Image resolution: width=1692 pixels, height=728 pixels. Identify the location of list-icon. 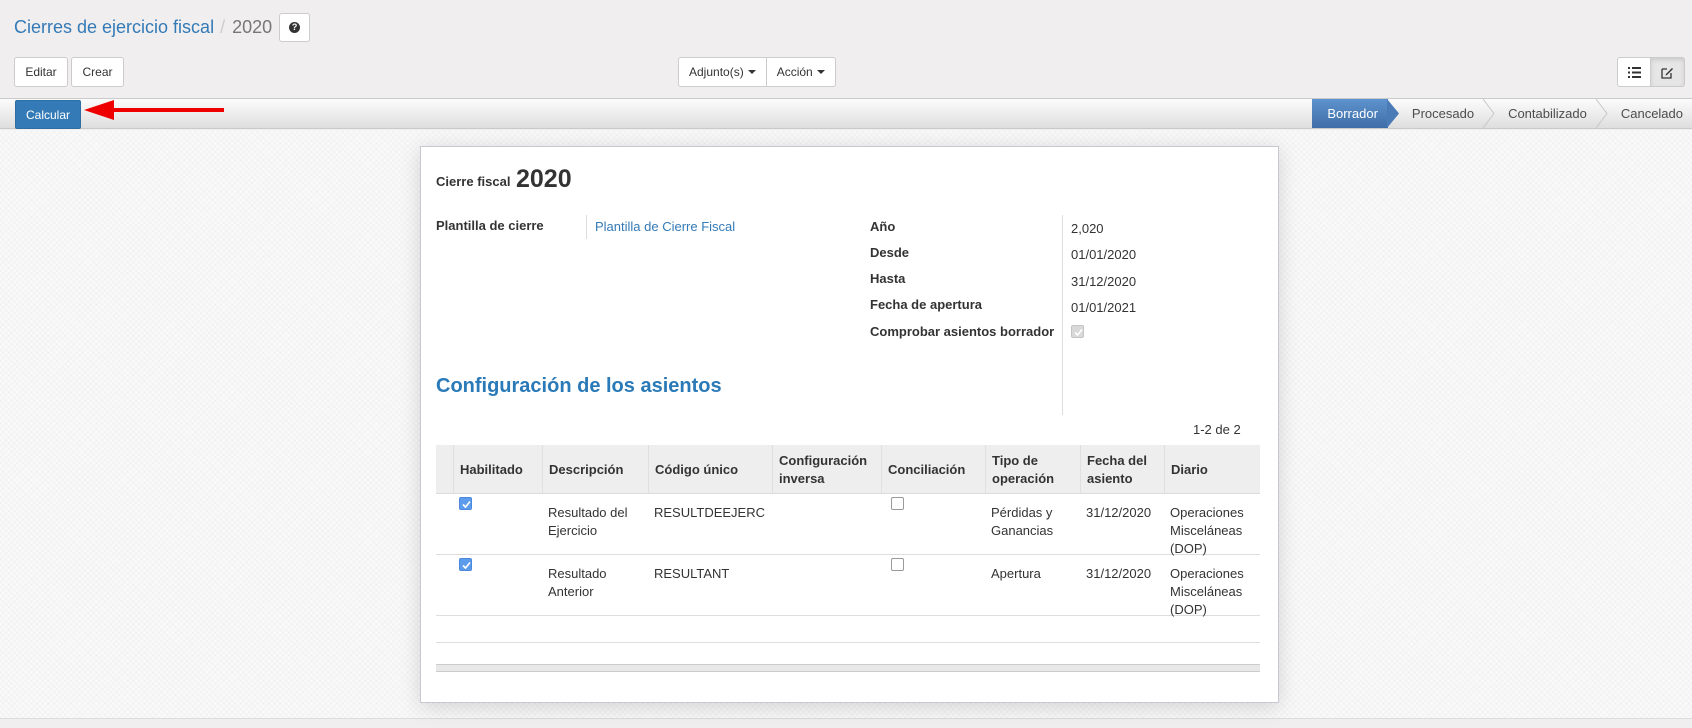
(1634, 72).